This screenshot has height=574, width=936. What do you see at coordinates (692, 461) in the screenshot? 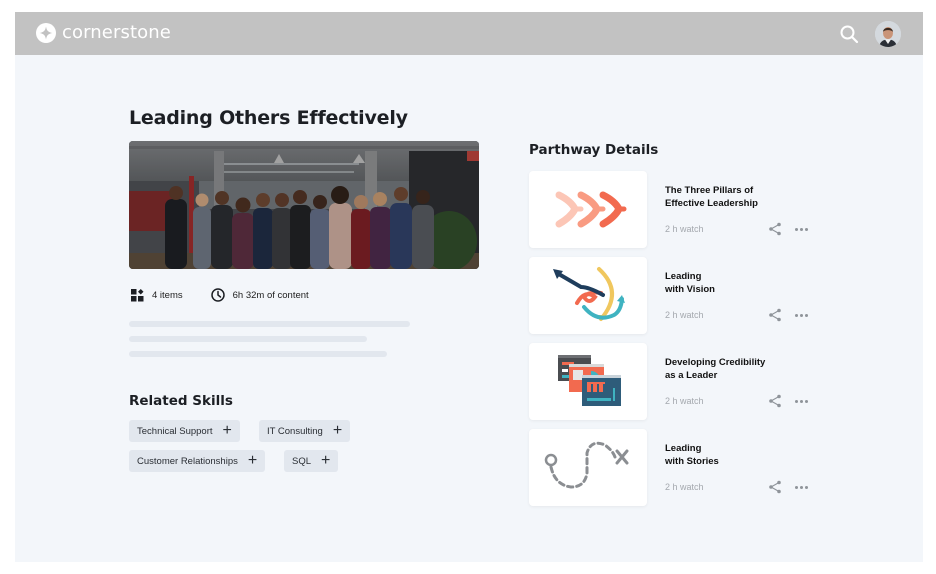
I see `item-title-line: with Stories` at bounding box center [692, 461].